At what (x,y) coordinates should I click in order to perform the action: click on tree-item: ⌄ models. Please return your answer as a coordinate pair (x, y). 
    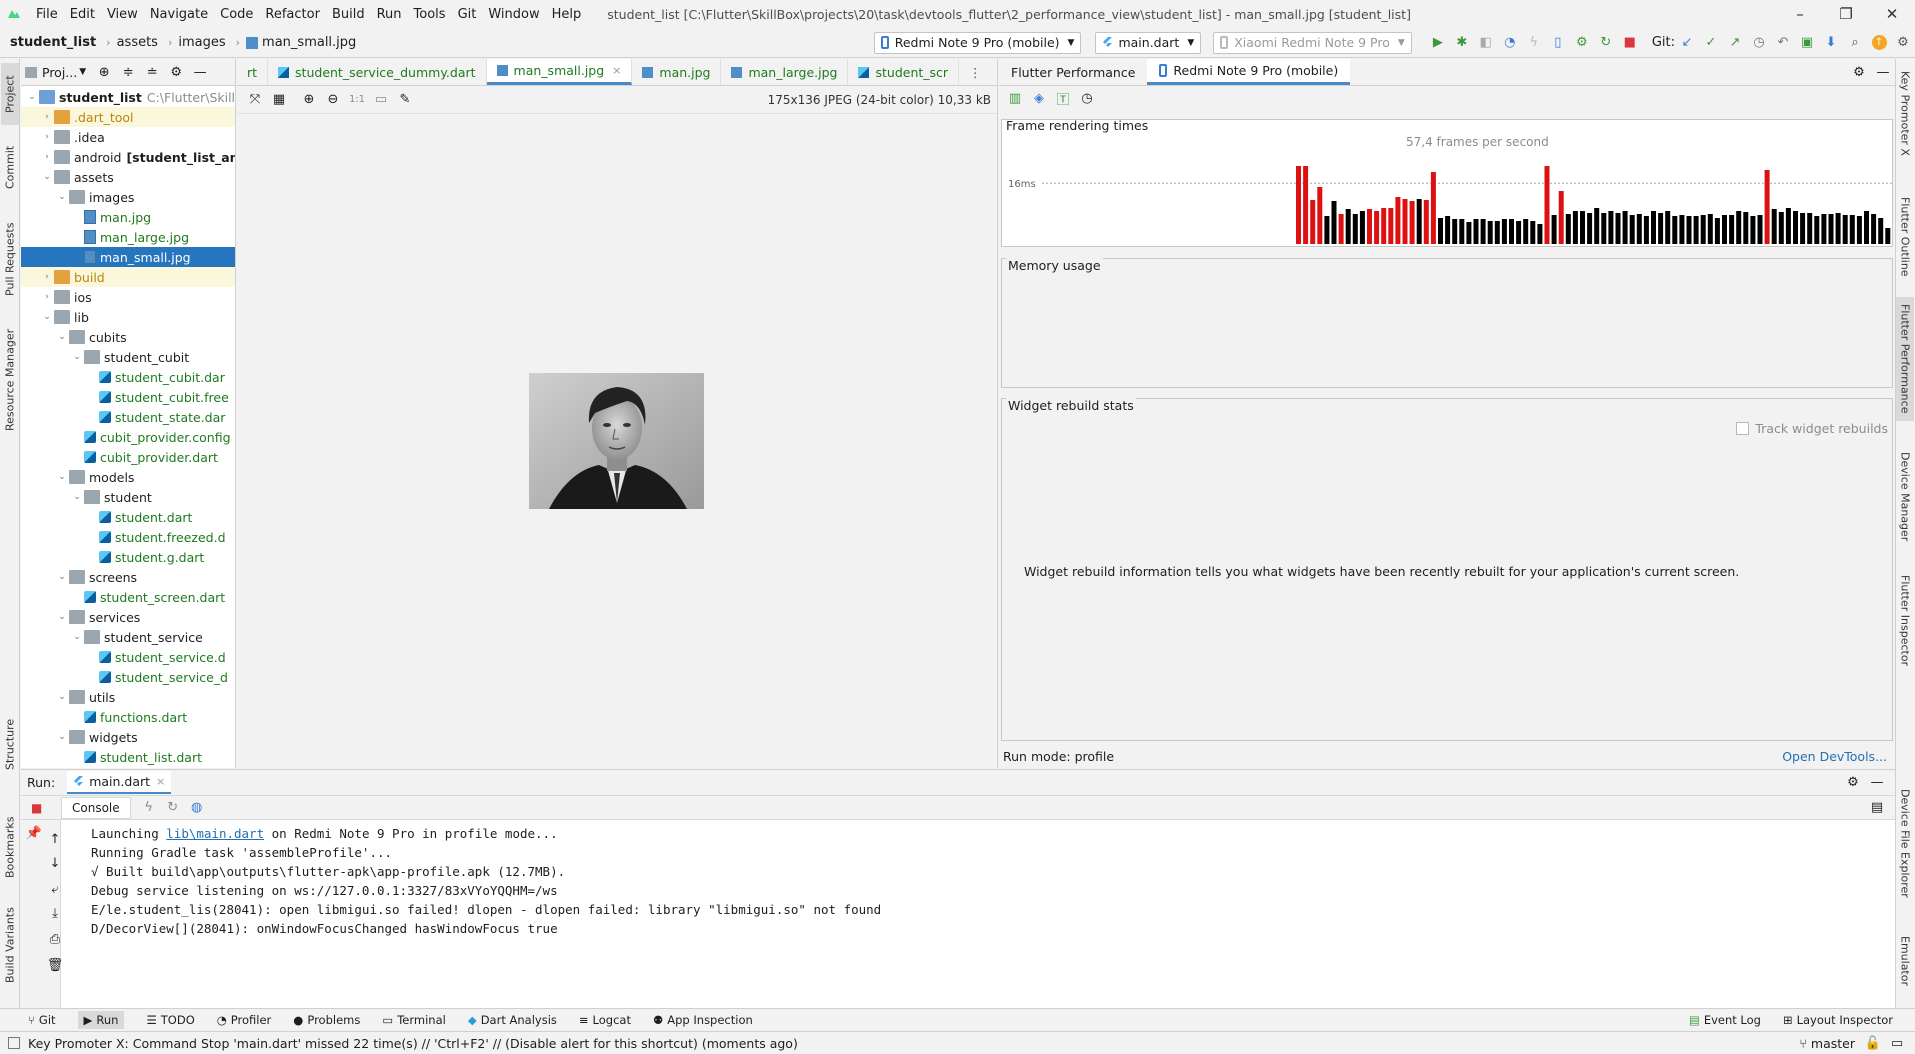
    Looking at the image, I should click on (128, 477).